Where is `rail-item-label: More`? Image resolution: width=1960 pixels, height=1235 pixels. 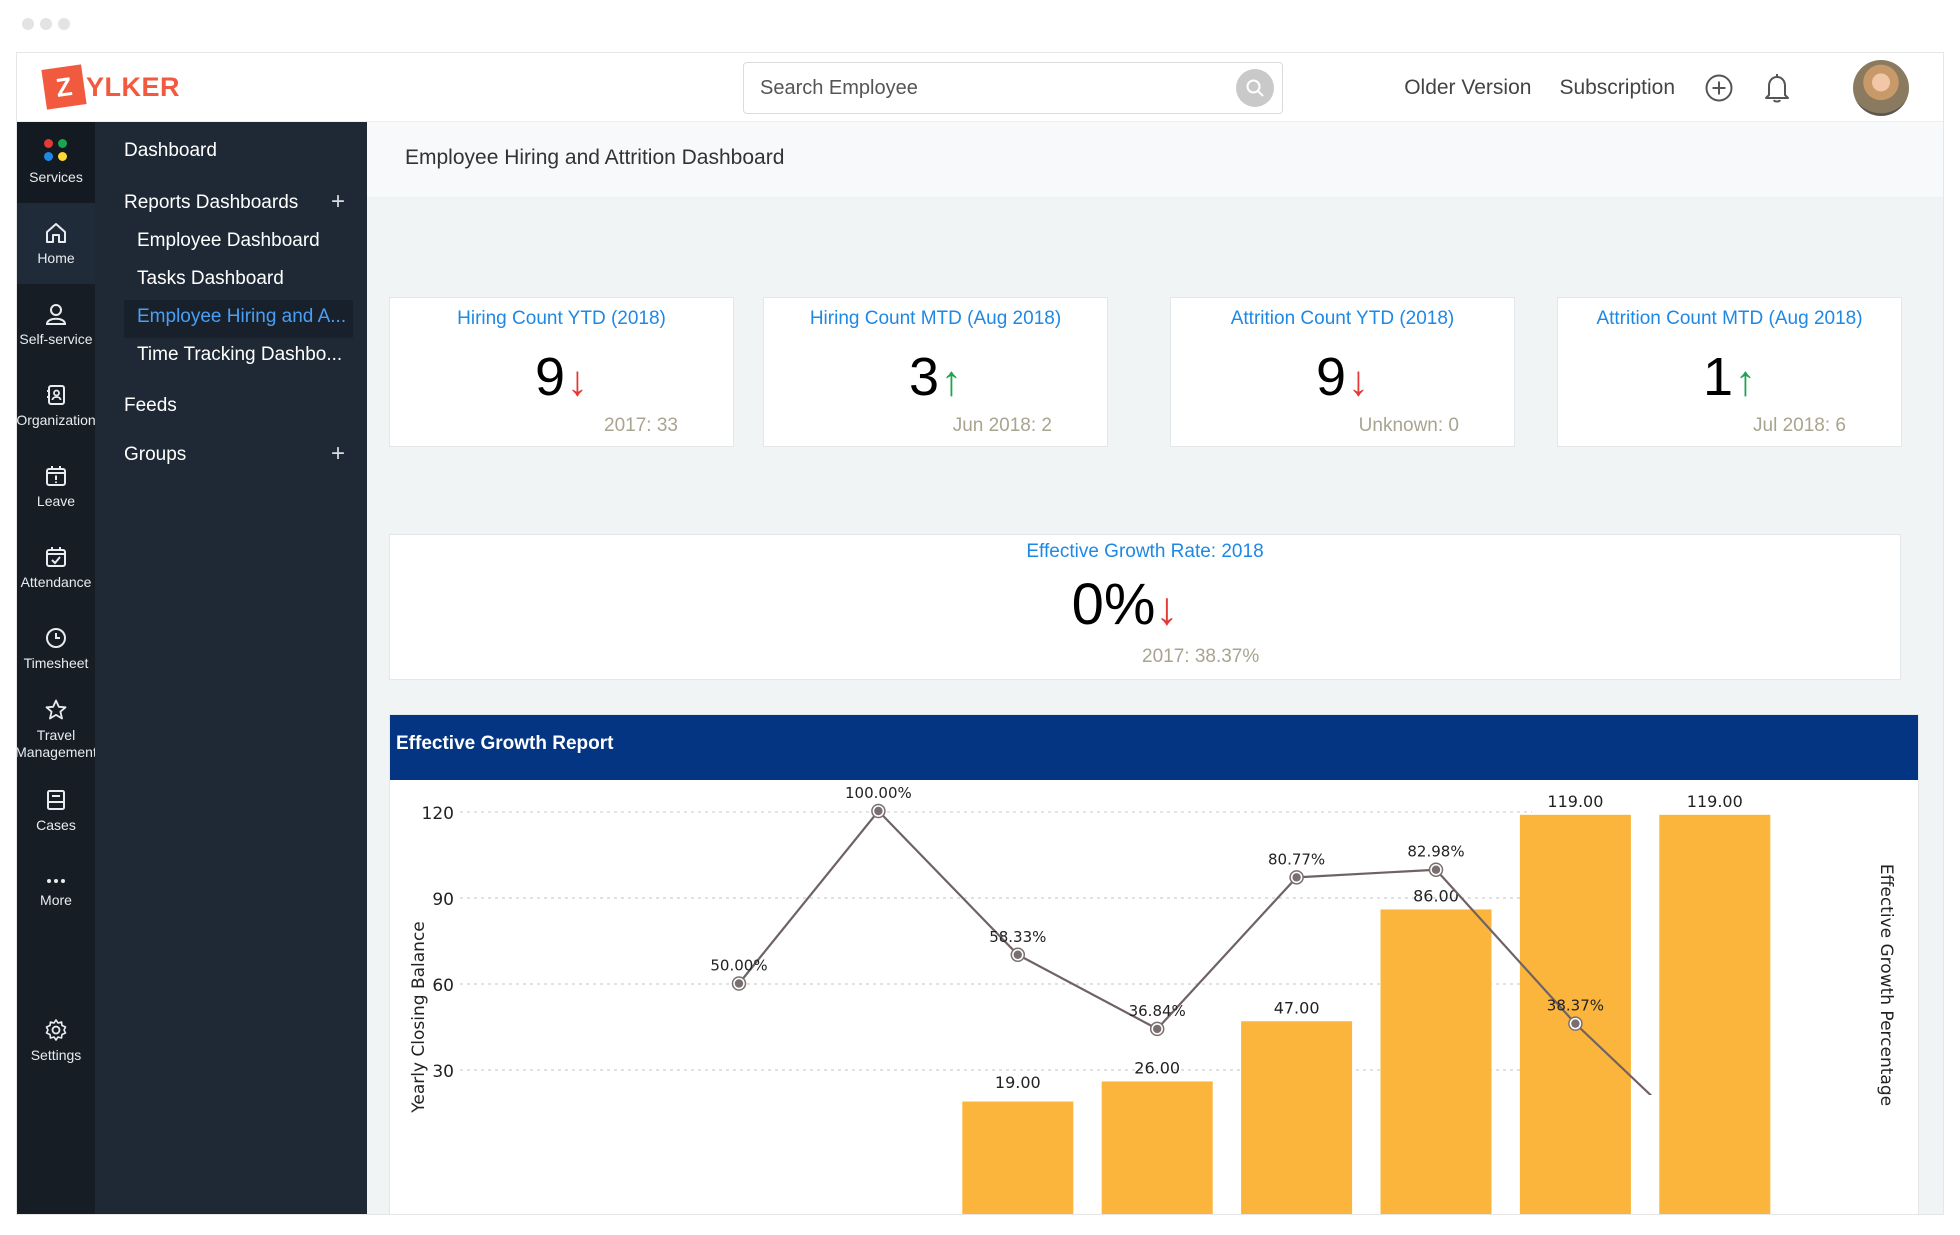 rail-item-label: More is located at coordinates (56, 899).